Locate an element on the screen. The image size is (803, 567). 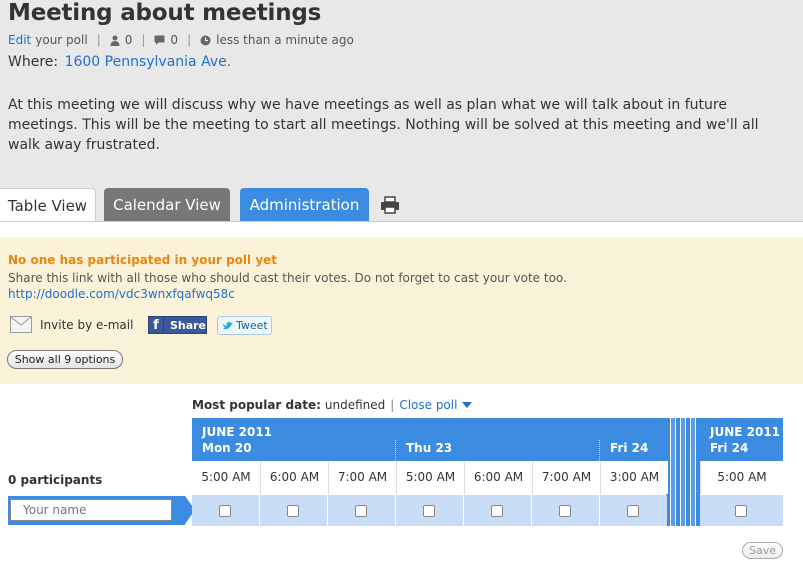
invite-by-email: Invite by e-mail is located at coordinates (71, 324).